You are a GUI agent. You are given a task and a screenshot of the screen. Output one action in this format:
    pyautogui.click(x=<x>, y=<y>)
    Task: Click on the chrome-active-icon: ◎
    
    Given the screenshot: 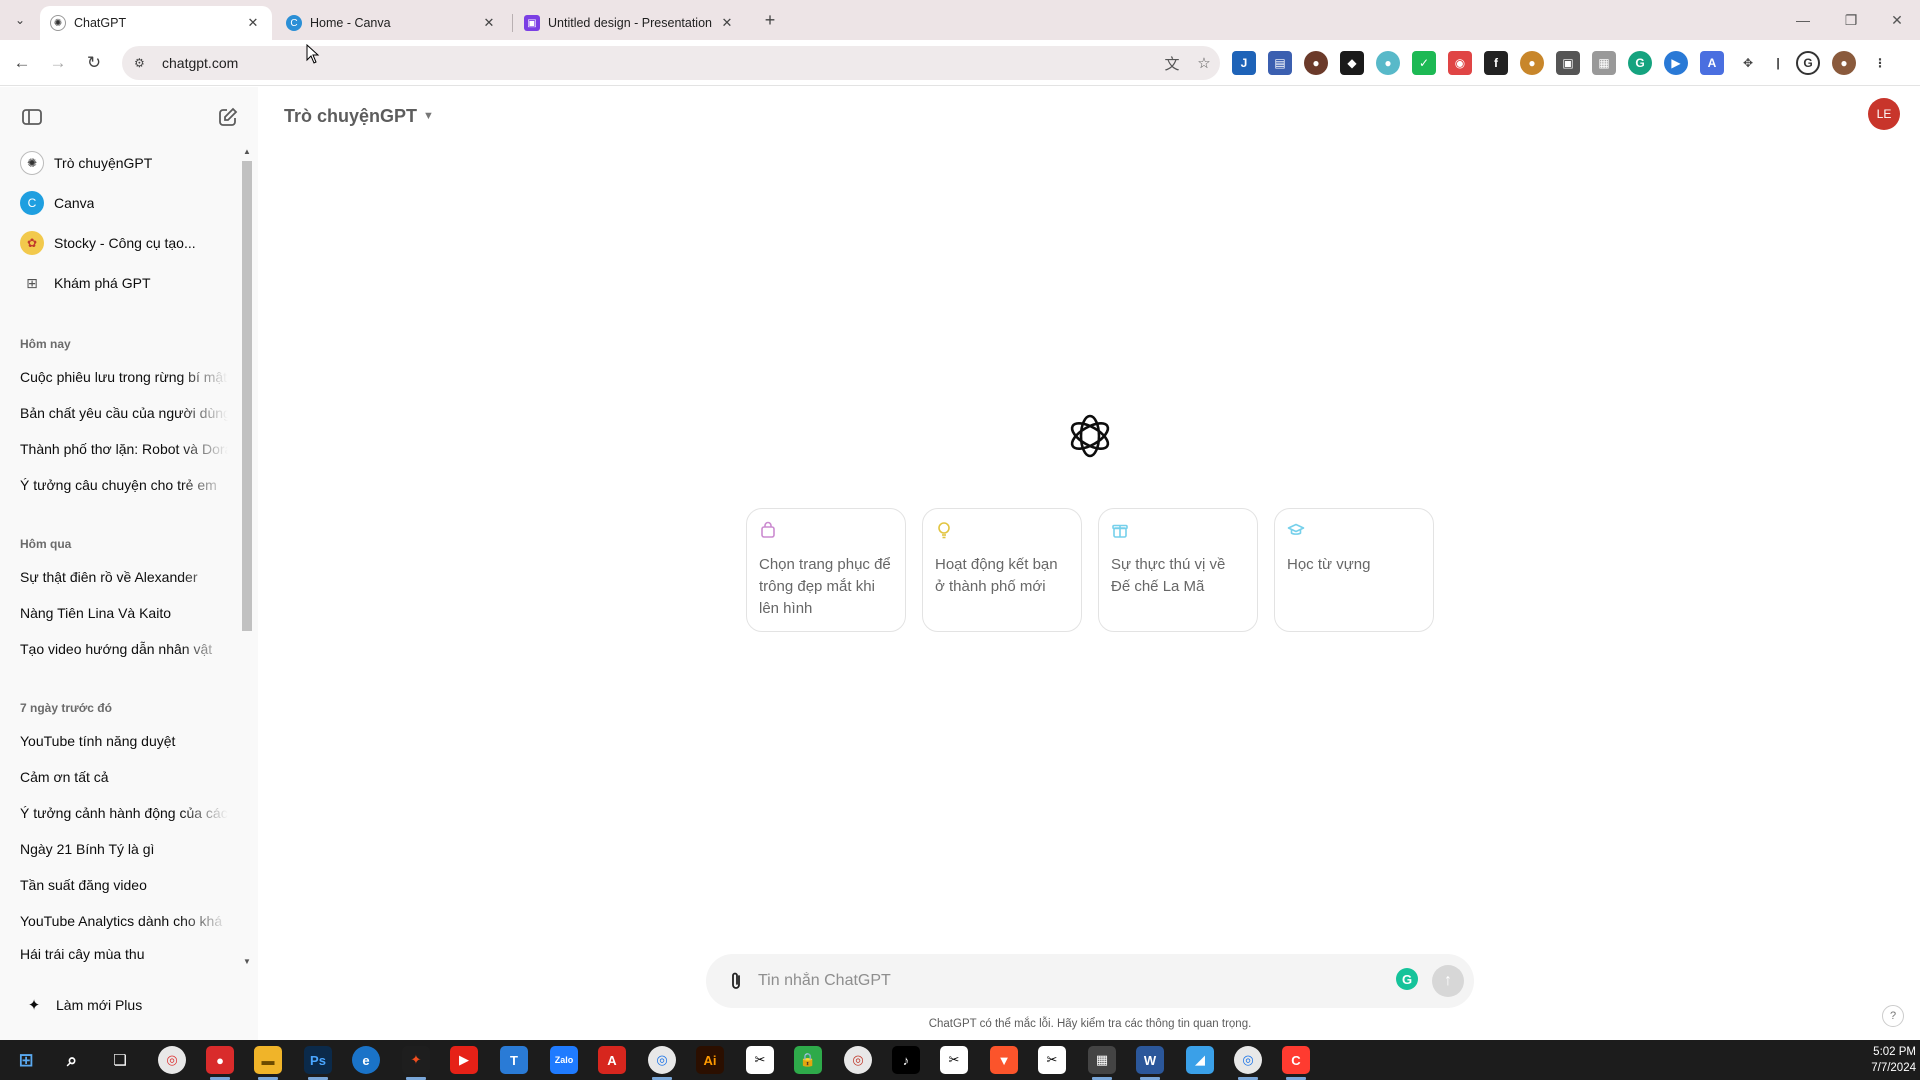 What is the action you would take?
    pyautogui.click(x=1248, y=1063)
    